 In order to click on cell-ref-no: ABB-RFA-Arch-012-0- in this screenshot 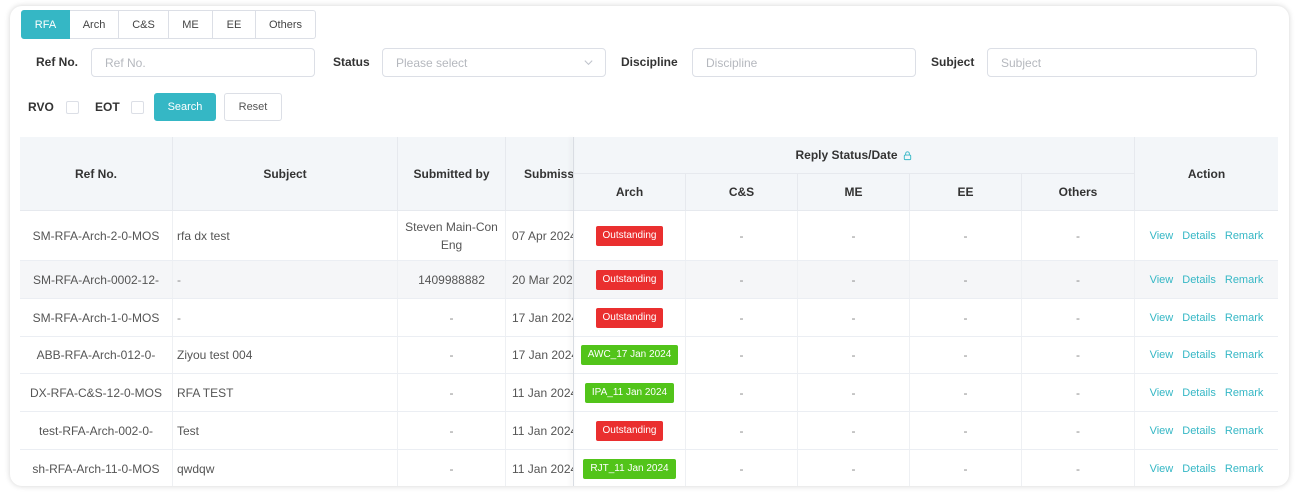, I will do `click(96, 355)`.